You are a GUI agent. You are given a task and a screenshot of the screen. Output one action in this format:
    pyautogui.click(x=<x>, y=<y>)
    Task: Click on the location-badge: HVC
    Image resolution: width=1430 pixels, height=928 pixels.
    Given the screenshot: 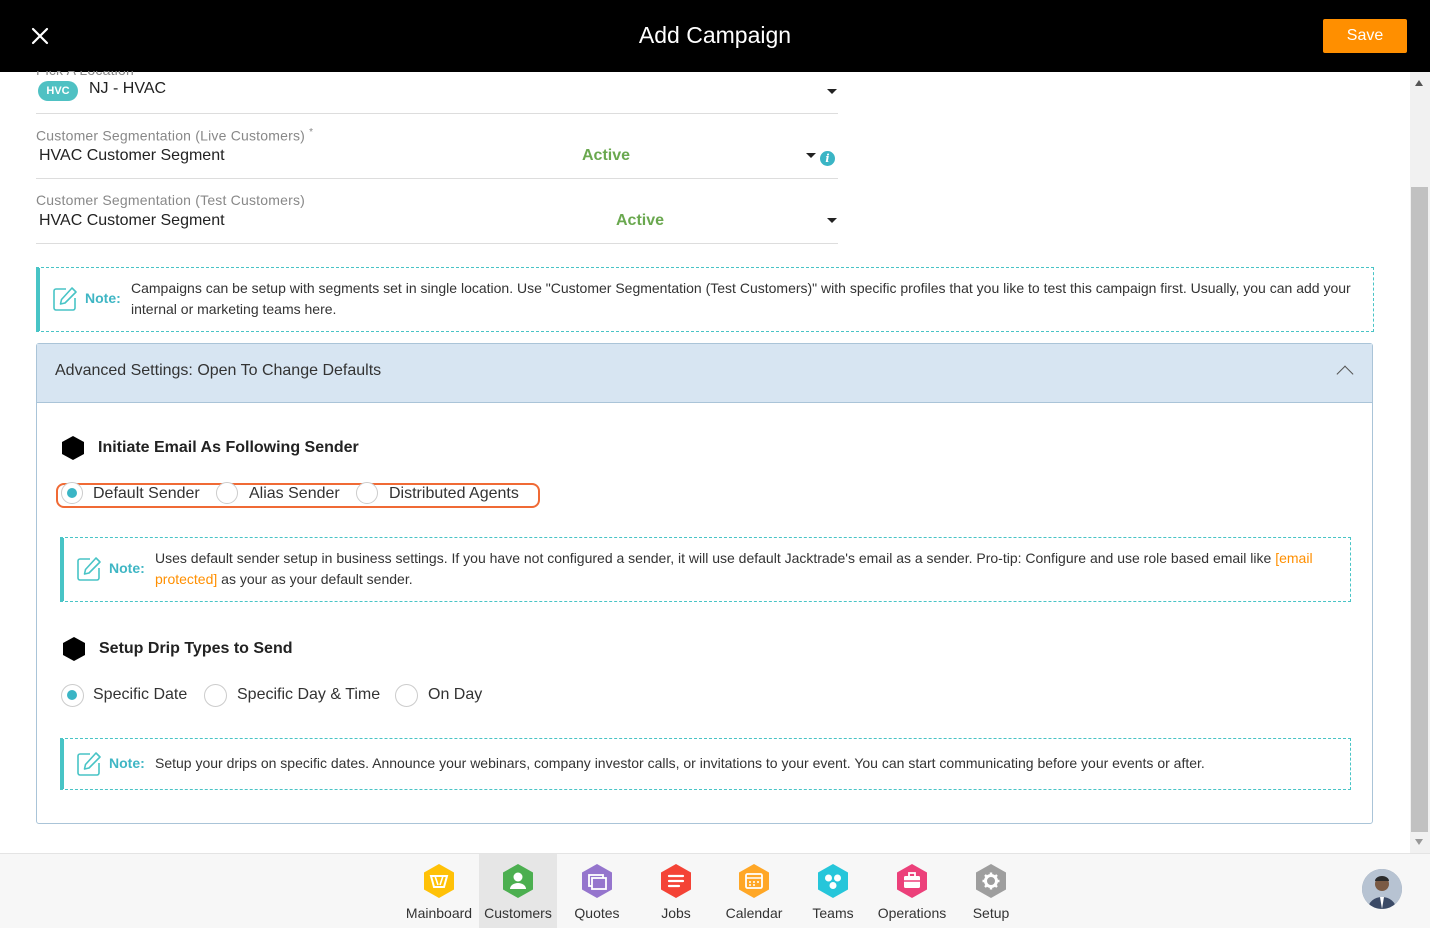 What is the action you would take?
    pyautogui.click(x=58, y=91)
    